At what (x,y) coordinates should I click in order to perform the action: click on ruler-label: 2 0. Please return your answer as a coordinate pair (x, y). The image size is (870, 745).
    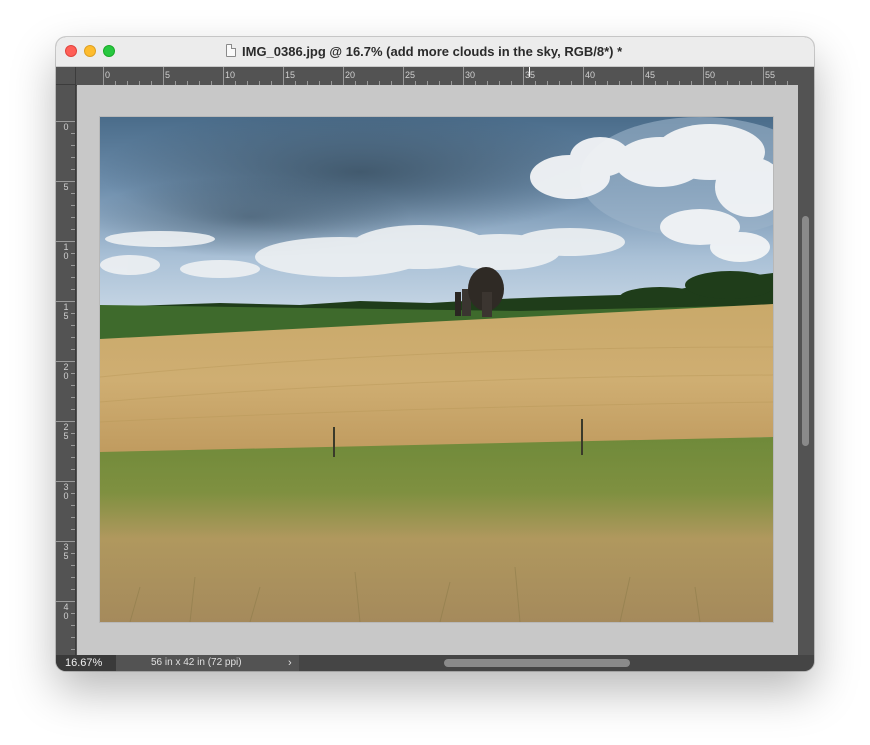
    Looking at the image, I should click on (66, 371).